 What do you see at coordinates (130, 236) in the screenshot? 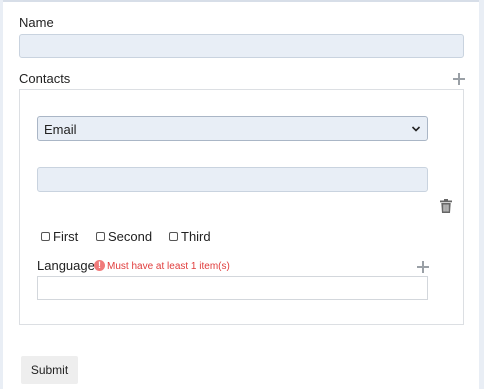
I see `checkbox-label: Second` at bounding box center [130, 236].